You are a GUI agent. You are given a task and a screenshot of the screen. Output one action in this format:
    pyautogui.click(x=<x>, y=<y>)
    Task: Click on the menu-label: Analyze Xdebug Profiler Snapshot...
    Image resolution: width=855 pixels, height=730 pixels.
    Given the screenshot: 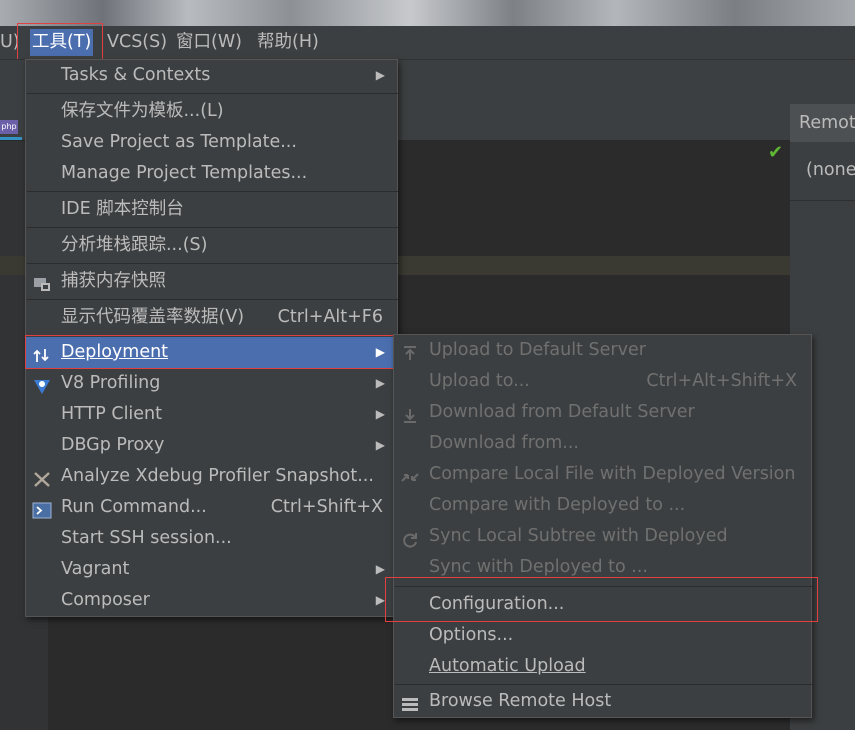 What is the action you would take?
    pyautogui.click(x=217, y=476)
    